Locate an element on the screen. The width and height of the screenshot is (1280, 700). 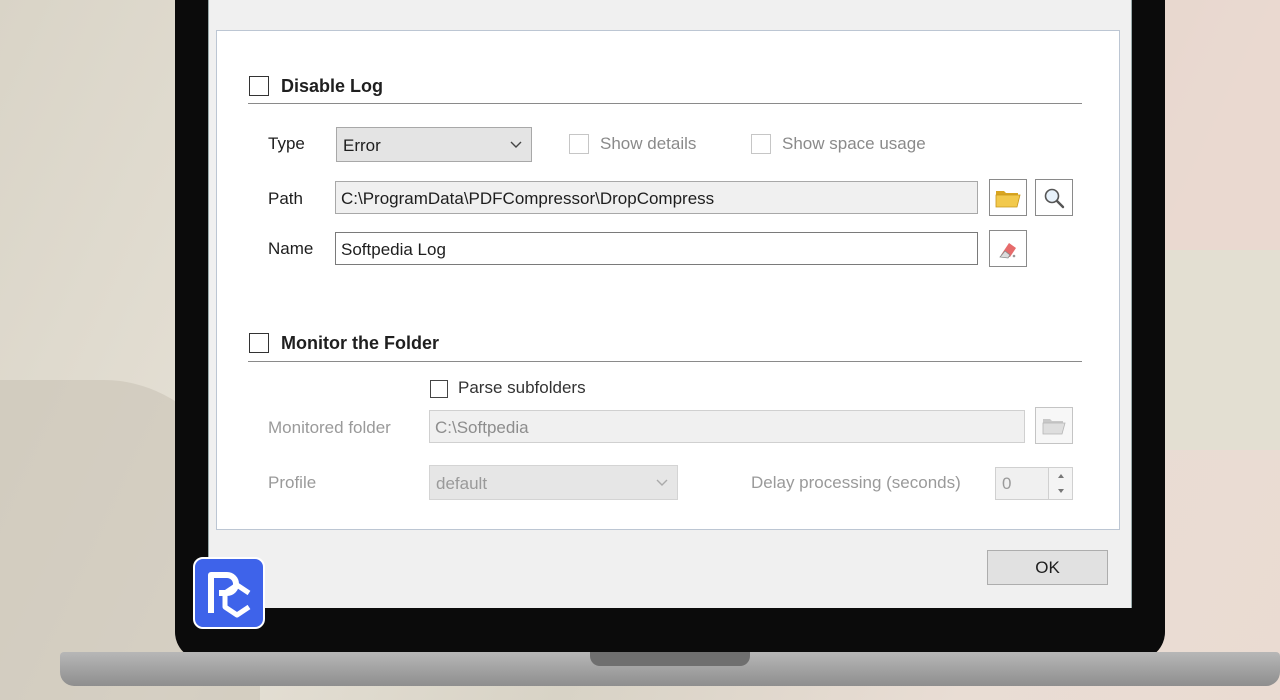
search-icon is located at coordinates (1054, 198).